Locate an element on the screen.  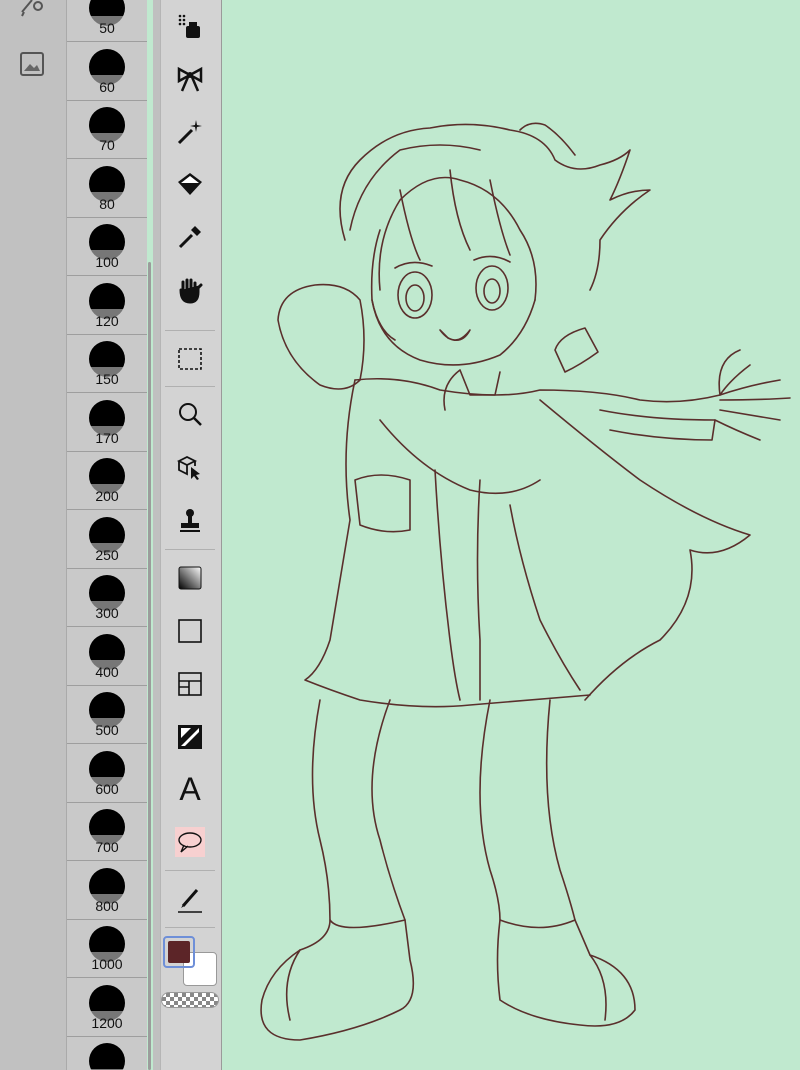
brush-size-item: 250 is located at coordinates (107, 540).